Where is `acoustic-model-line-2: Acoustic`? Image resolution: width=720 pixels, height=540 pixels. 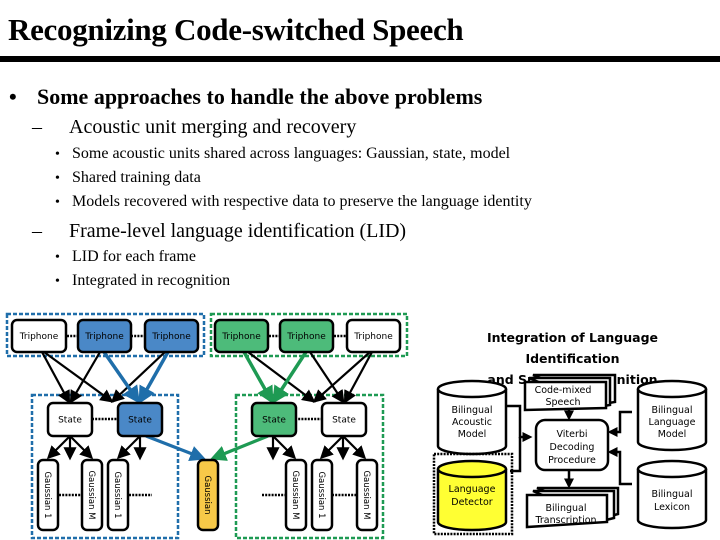
acoustic-model-line-2: Acoustic is located at coordinates (472, 422).